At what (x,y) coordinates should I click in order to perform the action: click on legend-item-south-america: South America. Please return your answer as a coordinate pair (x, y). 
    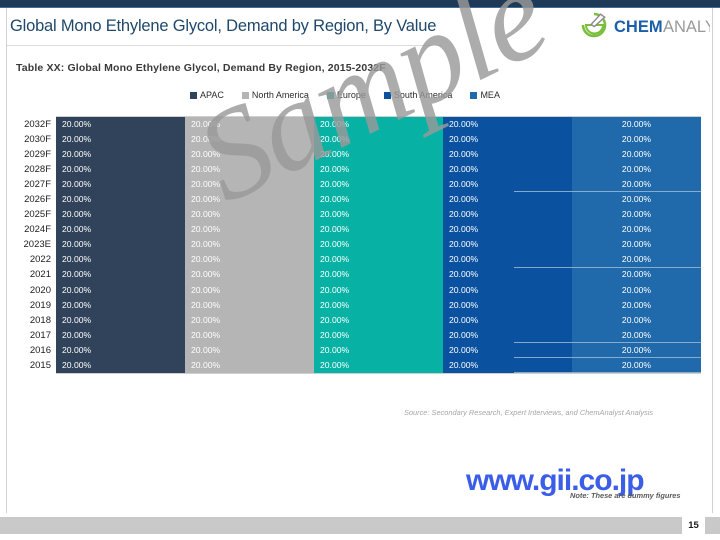
    Looking at the image, I should click on (417, 95).